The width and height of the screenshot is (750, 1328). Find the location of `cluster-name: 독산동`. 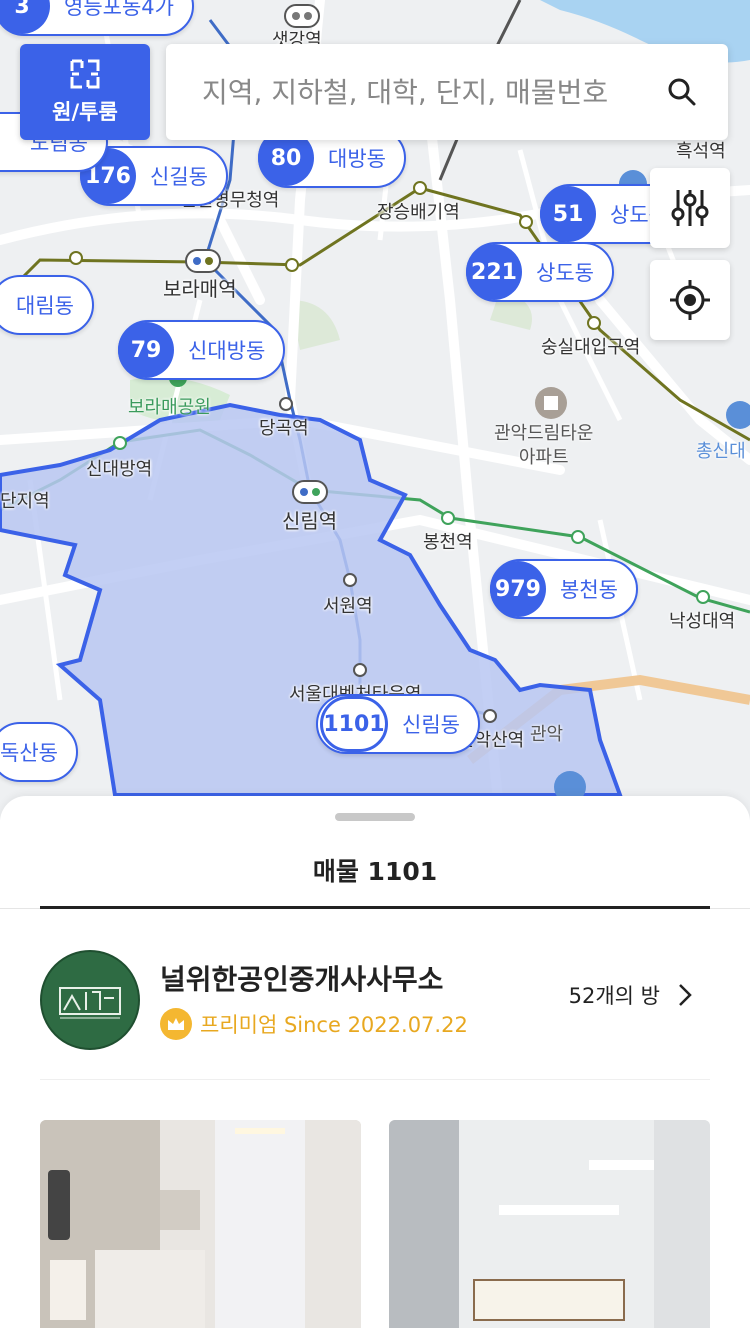

cluster-name: 독산동 is located at coordinates (29, 753).